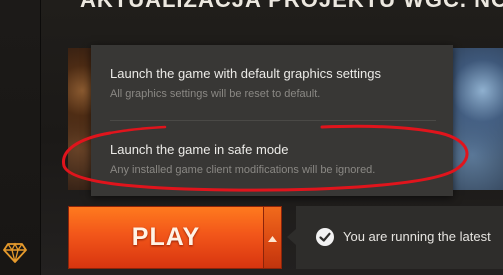 This screenshot has width=503, height=275. Describe the element at coordinates (199, 149) in the screenshot. I see `menu-item-title: Launch the game in safe mode` at that location.